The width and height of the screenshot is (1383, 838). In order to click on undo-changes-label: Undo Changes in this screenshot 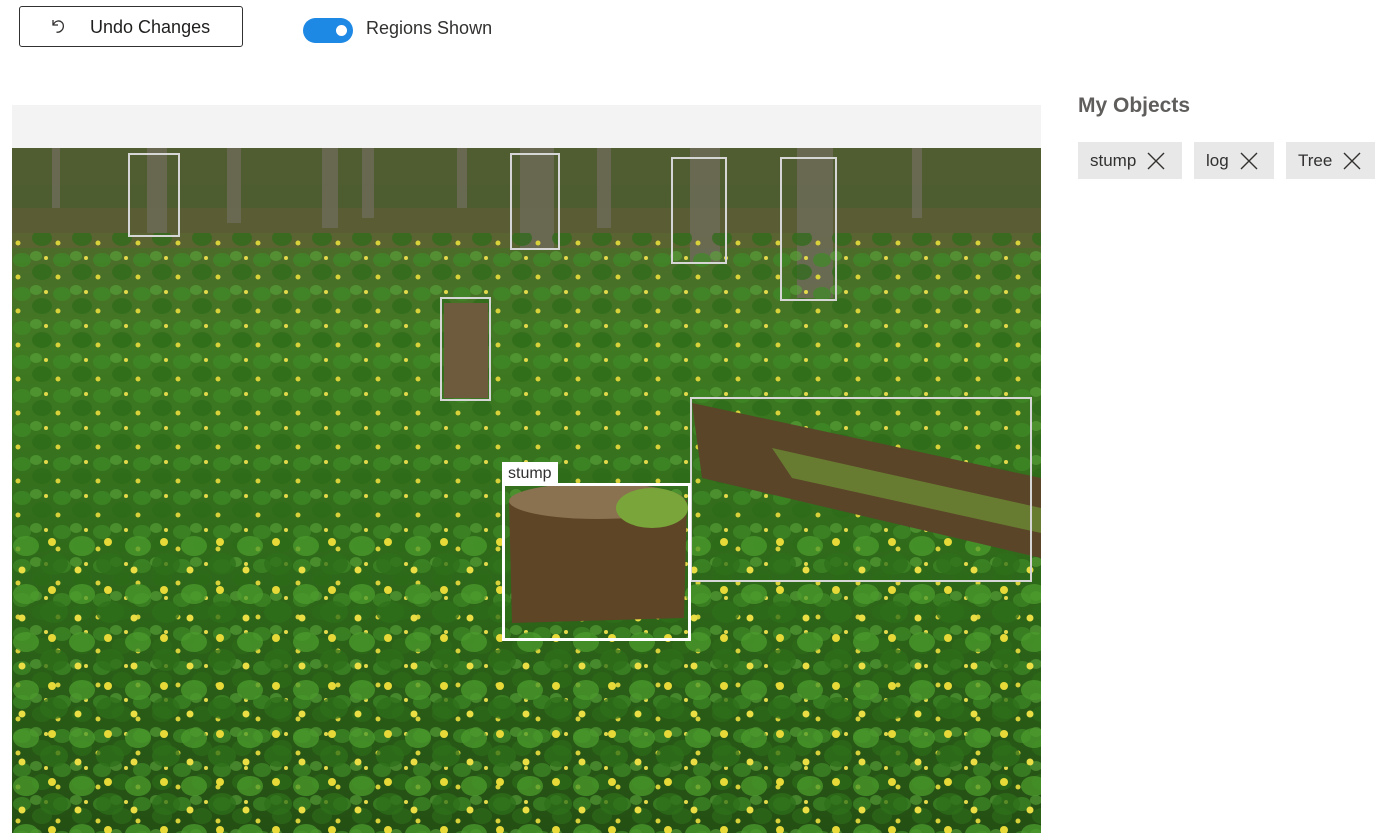, I will do `click(150, 27)`.